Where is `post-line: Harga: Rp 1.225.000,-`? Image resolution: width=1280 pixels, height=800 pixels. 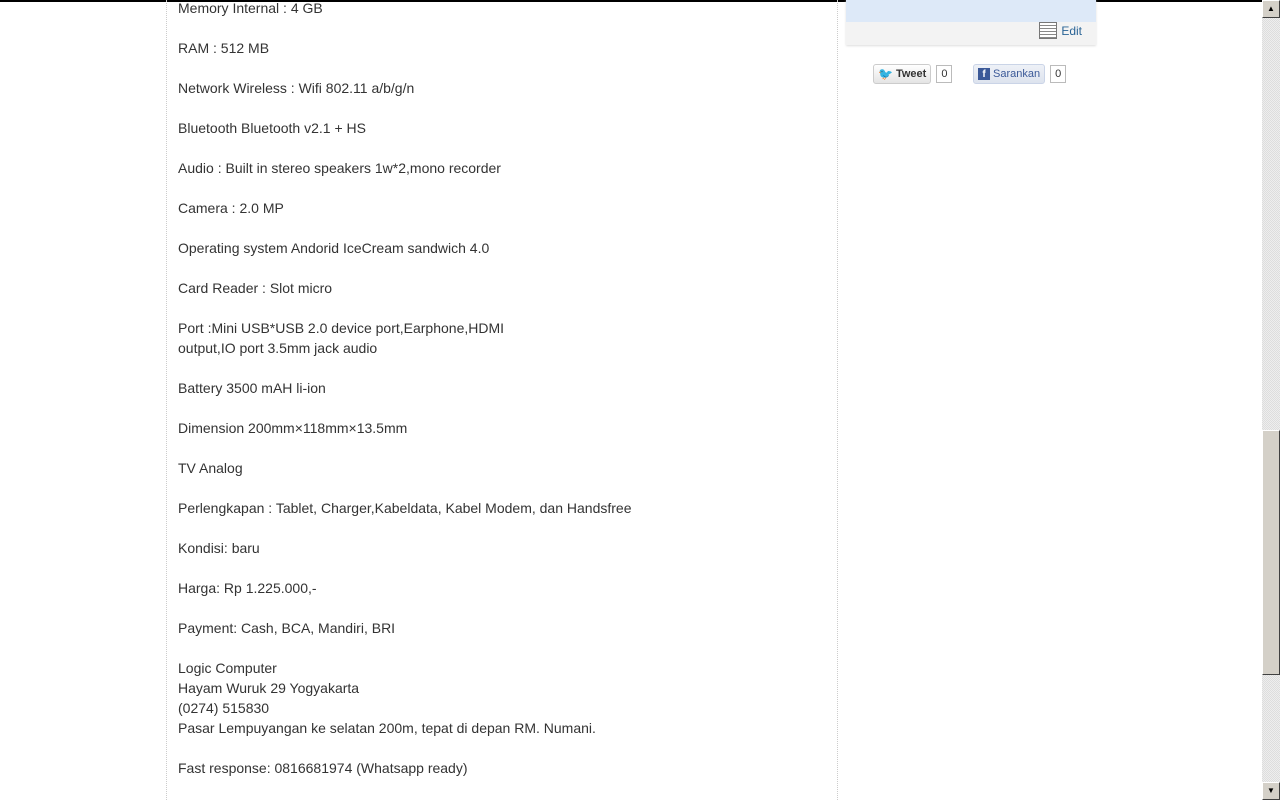
post-line: Harga: Rp 1.225.000,- is located at coordinates (247, 588).